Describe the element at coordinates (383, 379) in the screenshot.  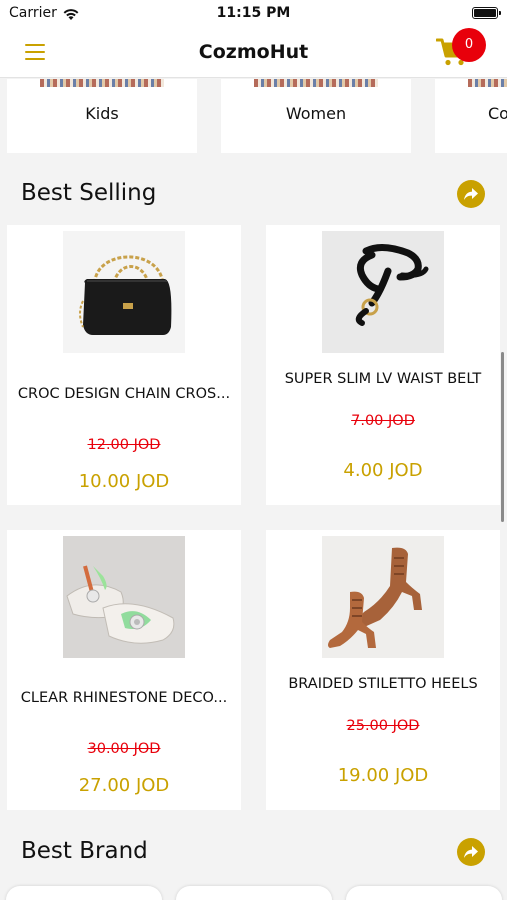
I see `product-name: SUPER SLIM LV WAIST BELT` at that location.